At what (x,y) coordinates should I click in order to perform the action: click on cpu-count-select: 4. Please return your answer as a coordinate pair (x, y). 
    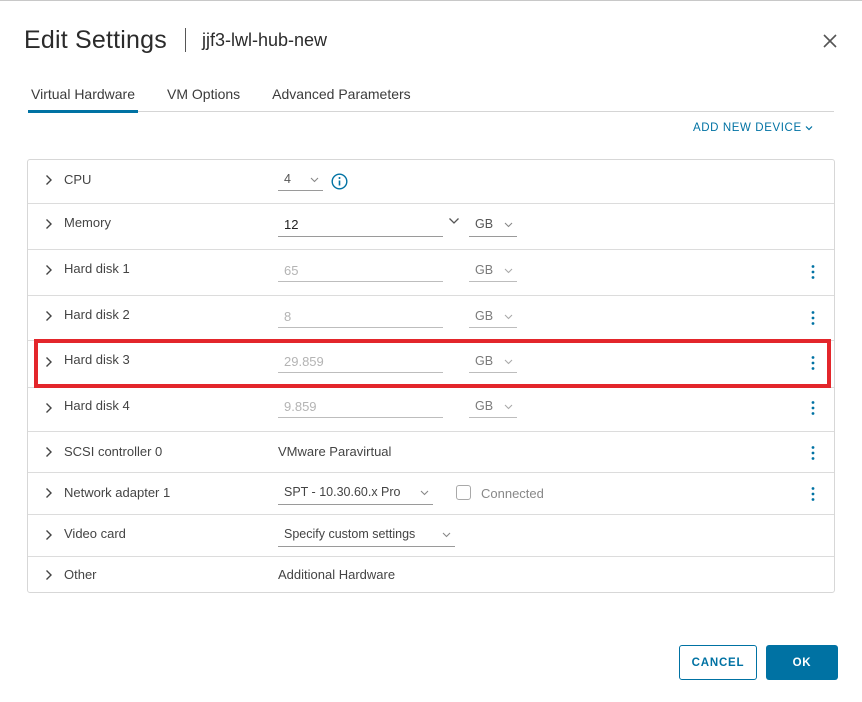
    Looking at the image, I should click on (300, 181).